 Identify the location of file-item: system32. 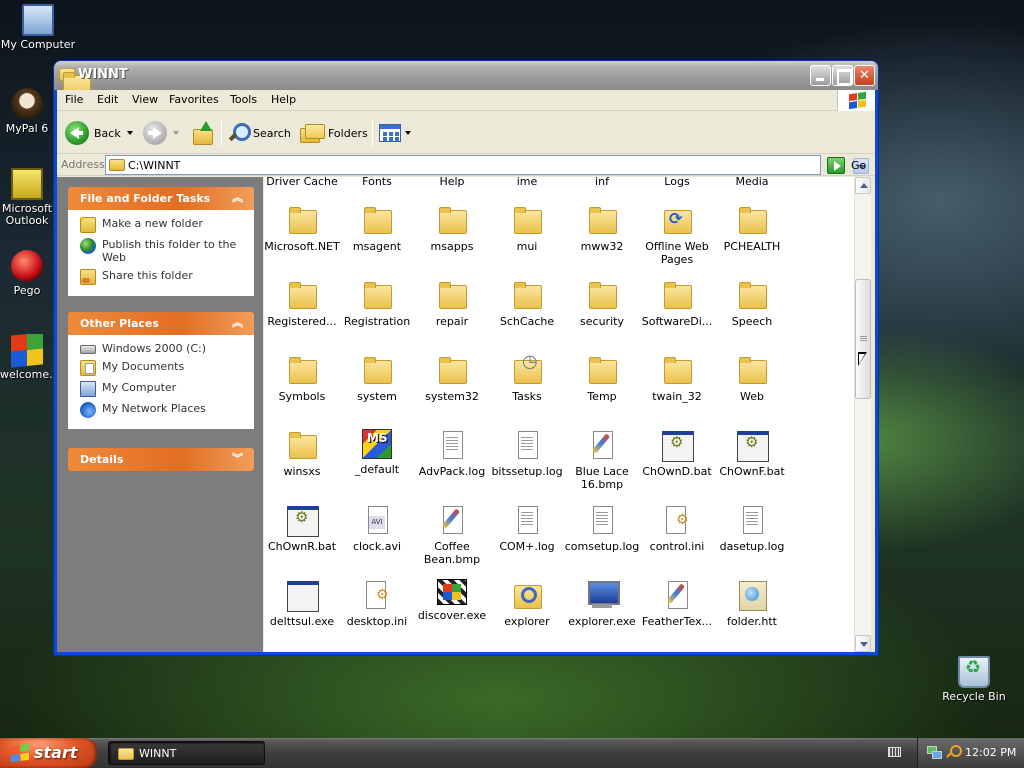
(452, 378).